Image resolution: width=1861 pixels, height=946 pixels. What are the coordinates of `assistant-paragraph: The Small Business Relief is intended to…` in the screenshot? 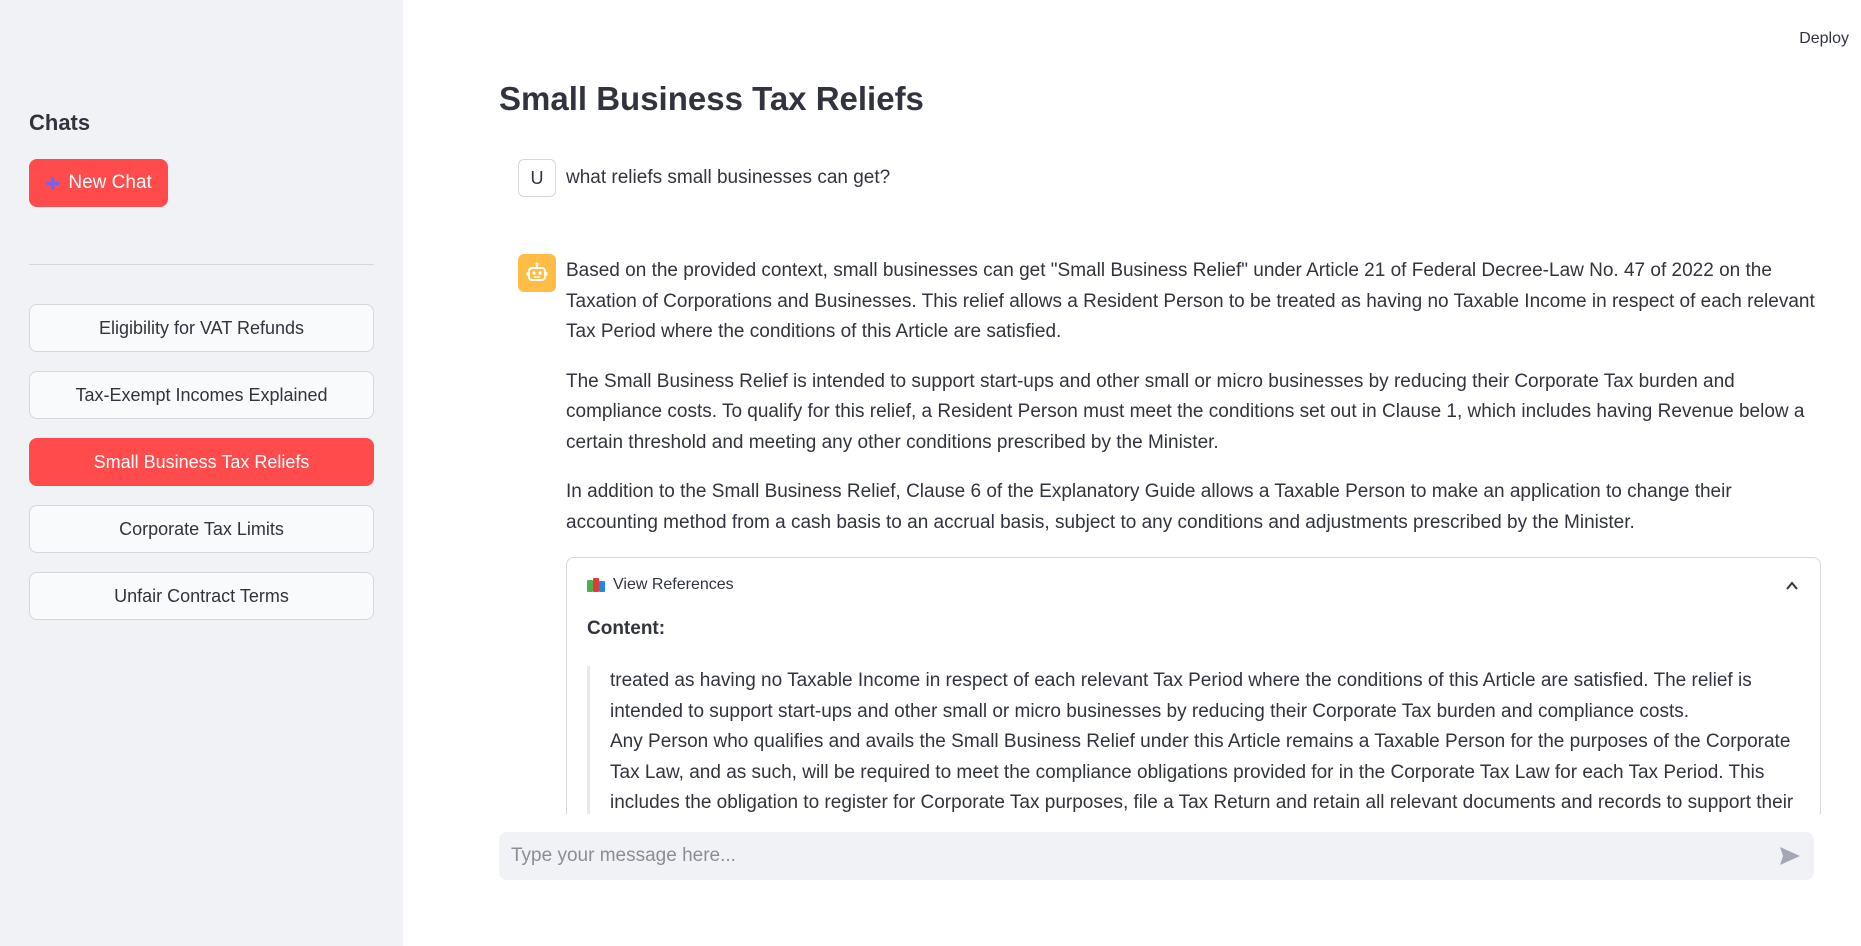 It's located at (1185, 411).